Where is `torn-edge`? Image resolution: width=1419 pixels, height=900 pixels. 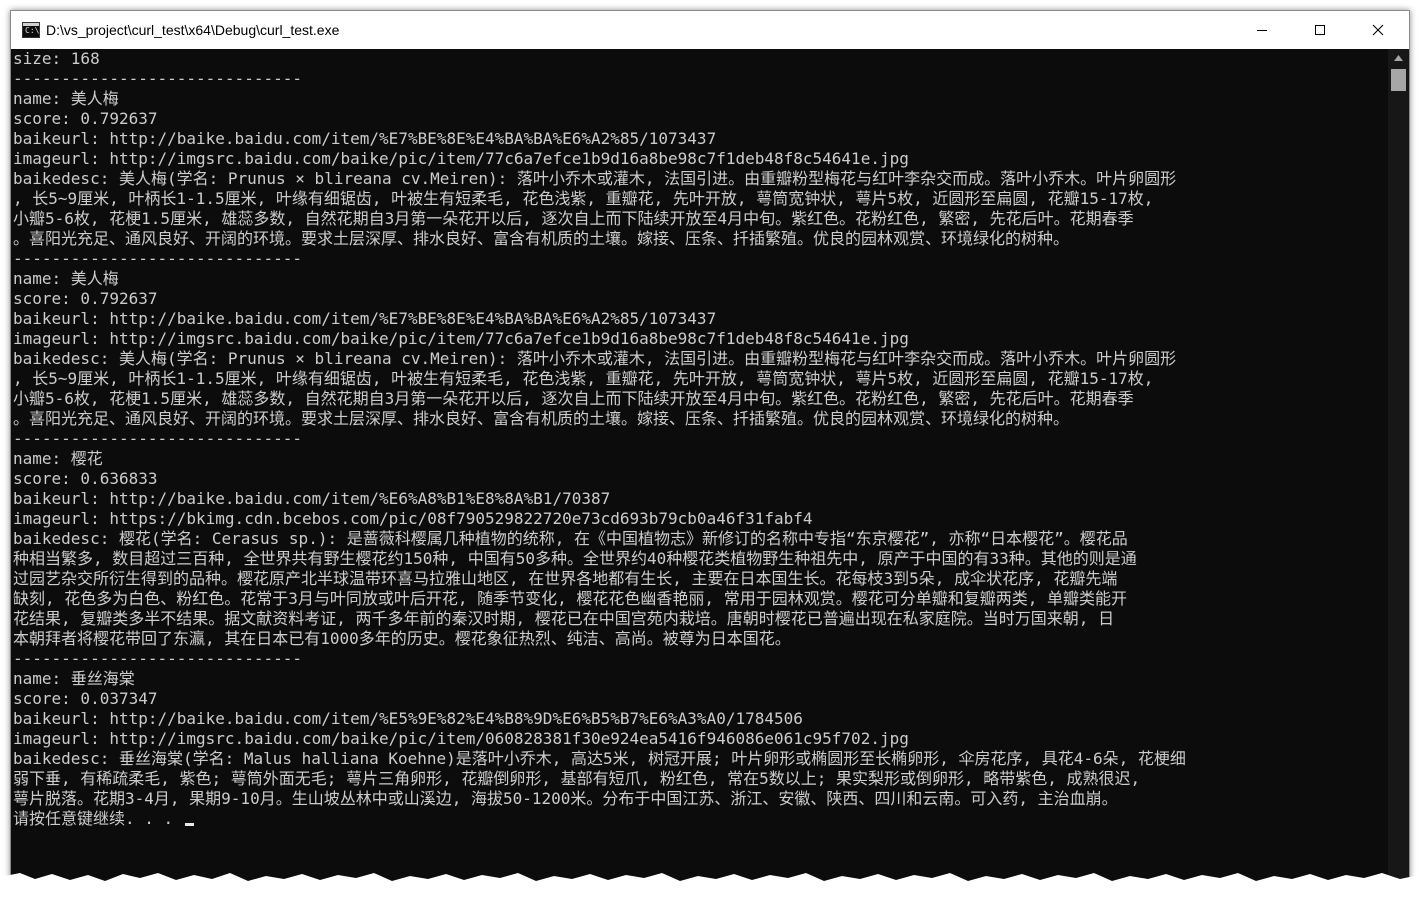 torn-edge is located at coordinates (709, 886).